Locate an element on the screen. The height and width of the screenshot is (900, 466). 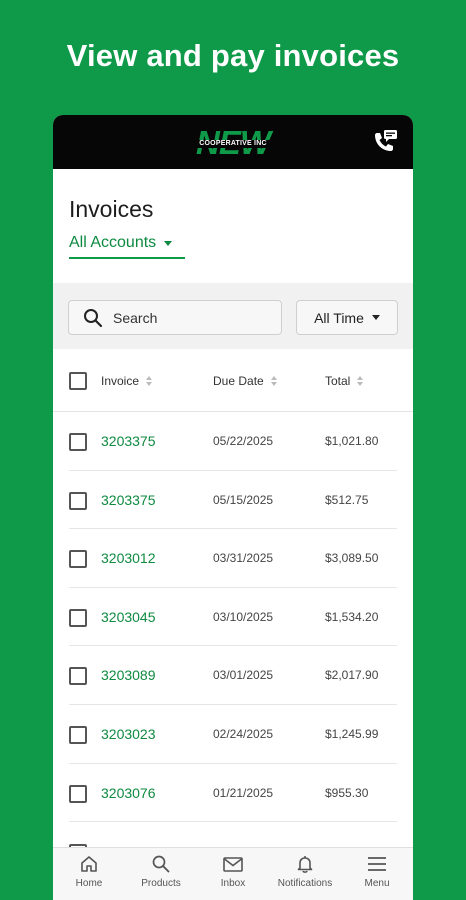
table-row: 3203023 02/24/2025 $1,245.99 is located at coordinates (233, 734).